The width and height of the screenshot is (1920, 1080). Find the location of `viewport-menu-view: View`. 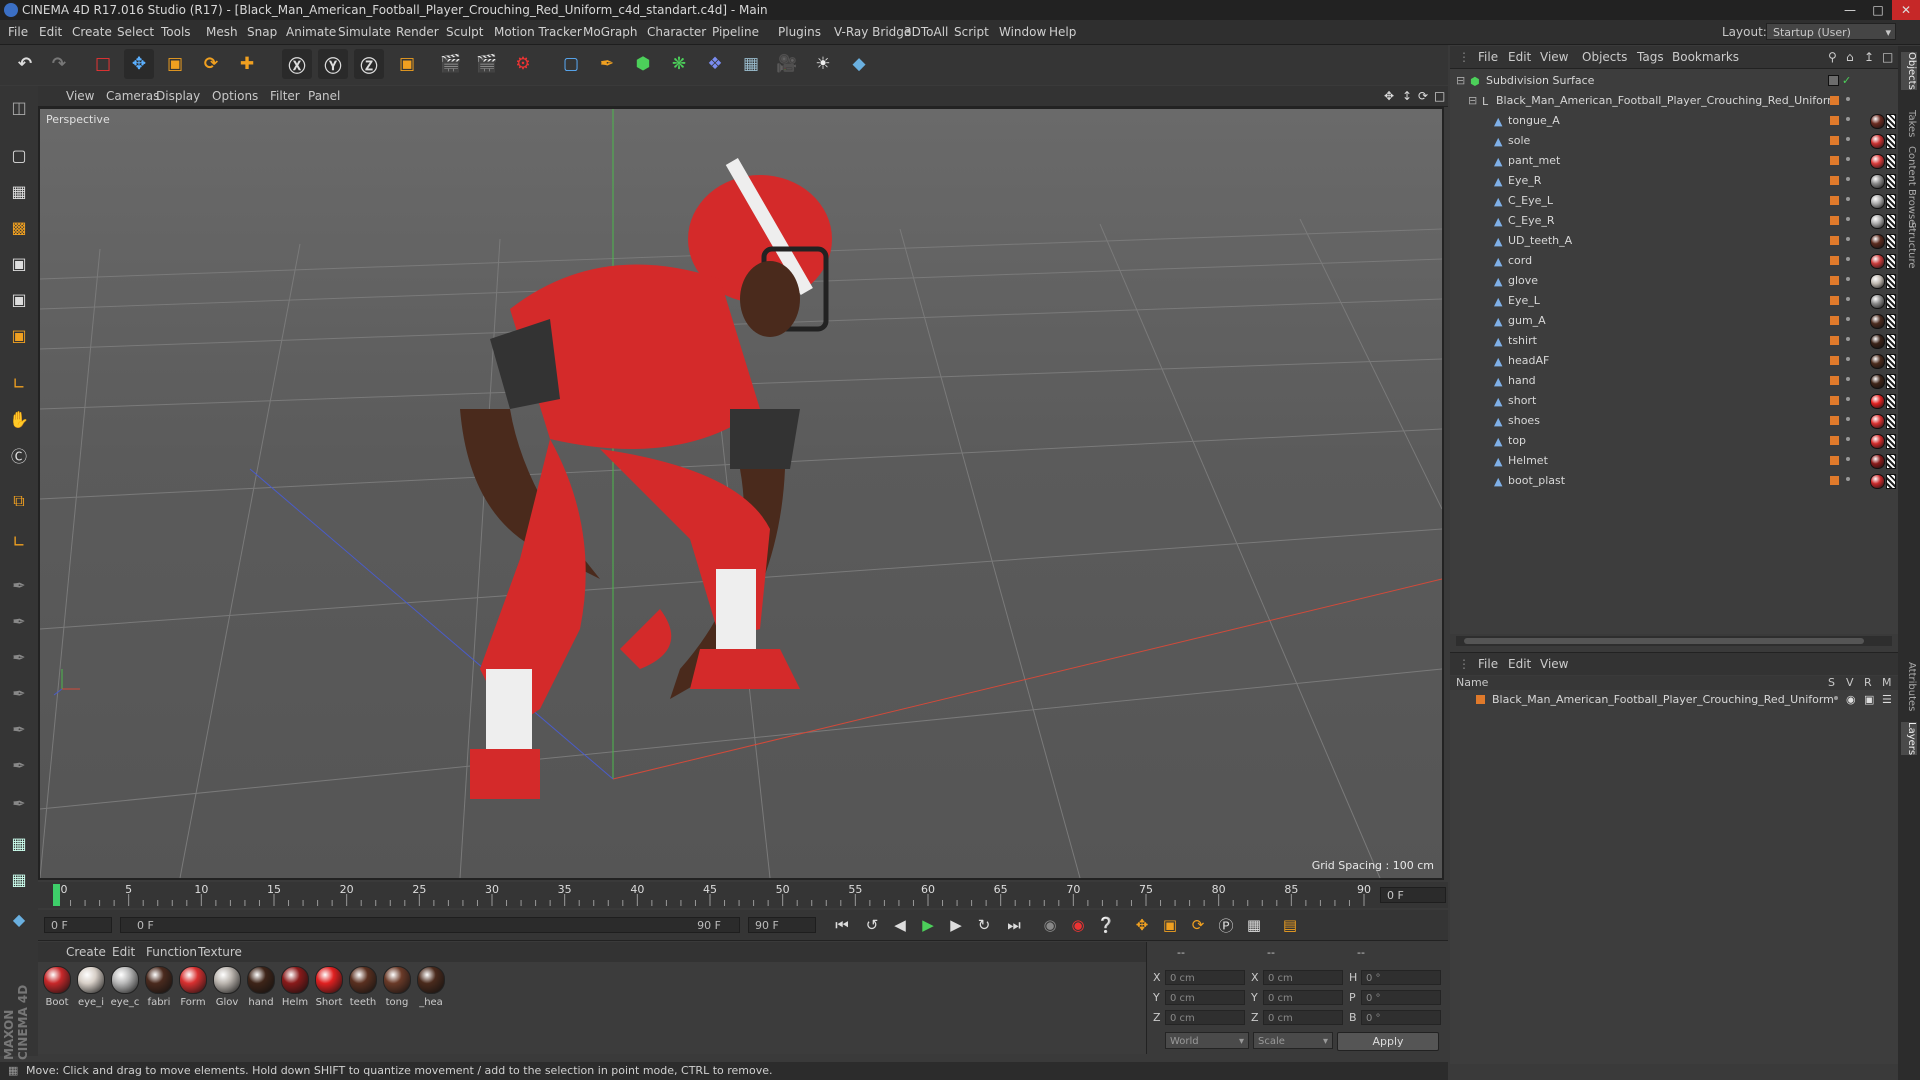

viewport-menu-view: View is located at coordinates (80, 96).